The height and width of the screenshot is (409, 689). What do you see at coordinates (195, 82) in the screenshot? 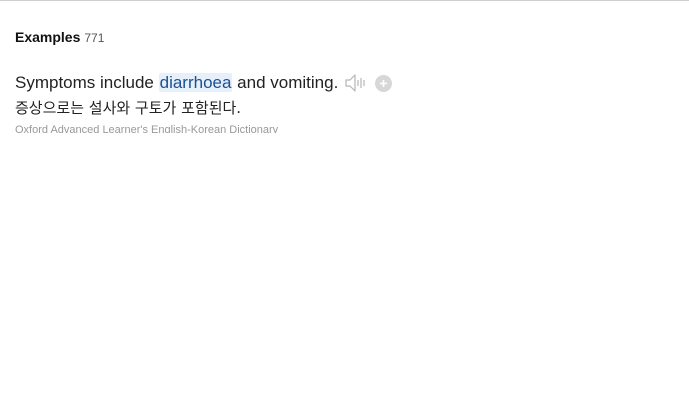
I see `highlighted-word: diarrhoea` at bounding box center [195, 82].